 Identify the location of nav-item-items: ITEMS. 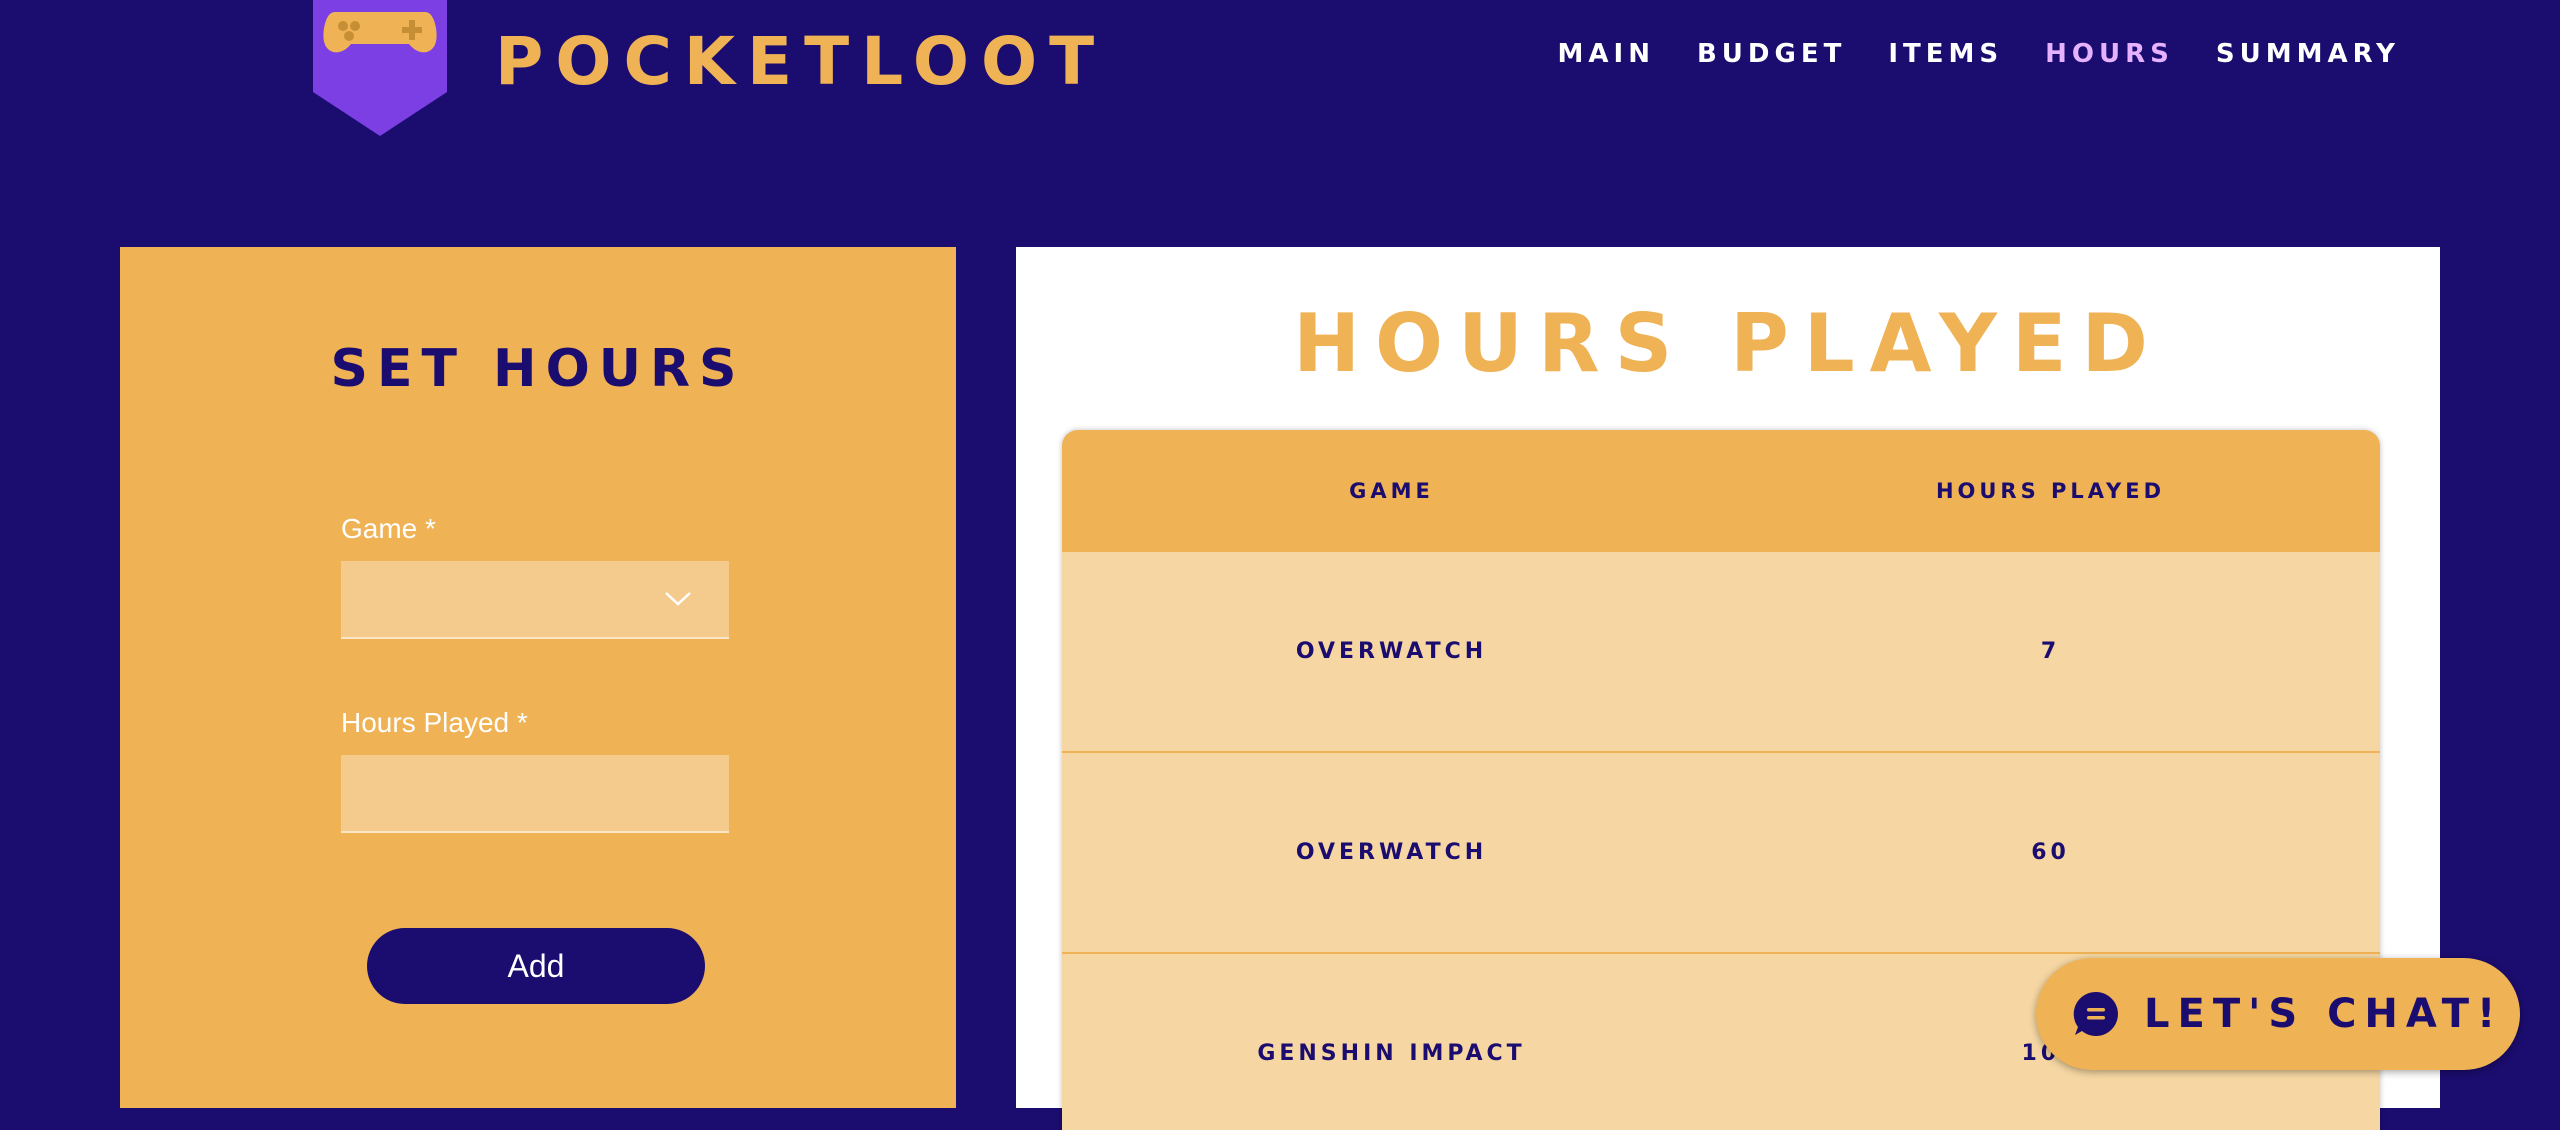
(1945, 54).